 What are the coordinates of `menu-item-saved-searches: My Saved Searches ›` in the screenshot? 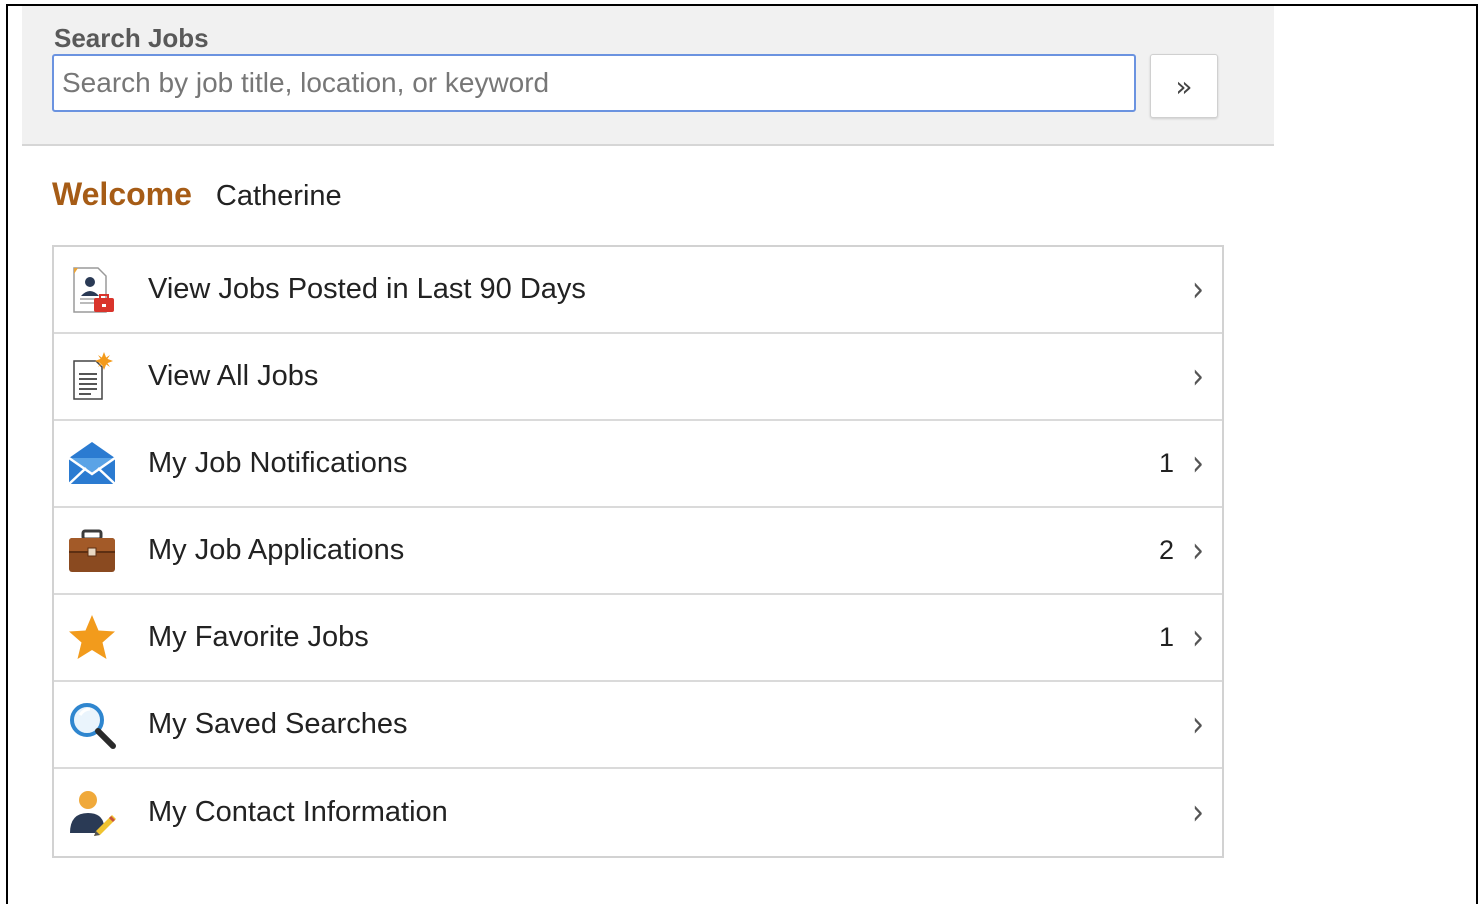 It's located at (638, 725).